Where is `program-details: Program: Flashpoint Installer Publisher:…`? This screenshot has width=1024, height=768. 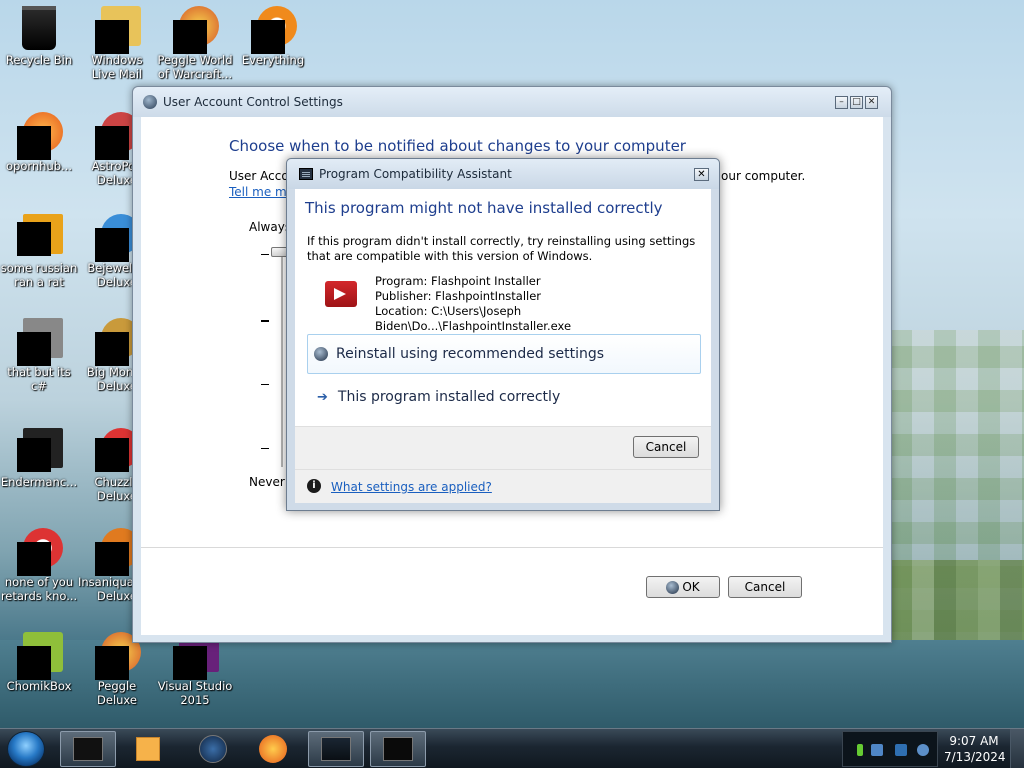 program-details: Program: Flashpoint Installer Publisher:… is located at coordinates (543, 304).